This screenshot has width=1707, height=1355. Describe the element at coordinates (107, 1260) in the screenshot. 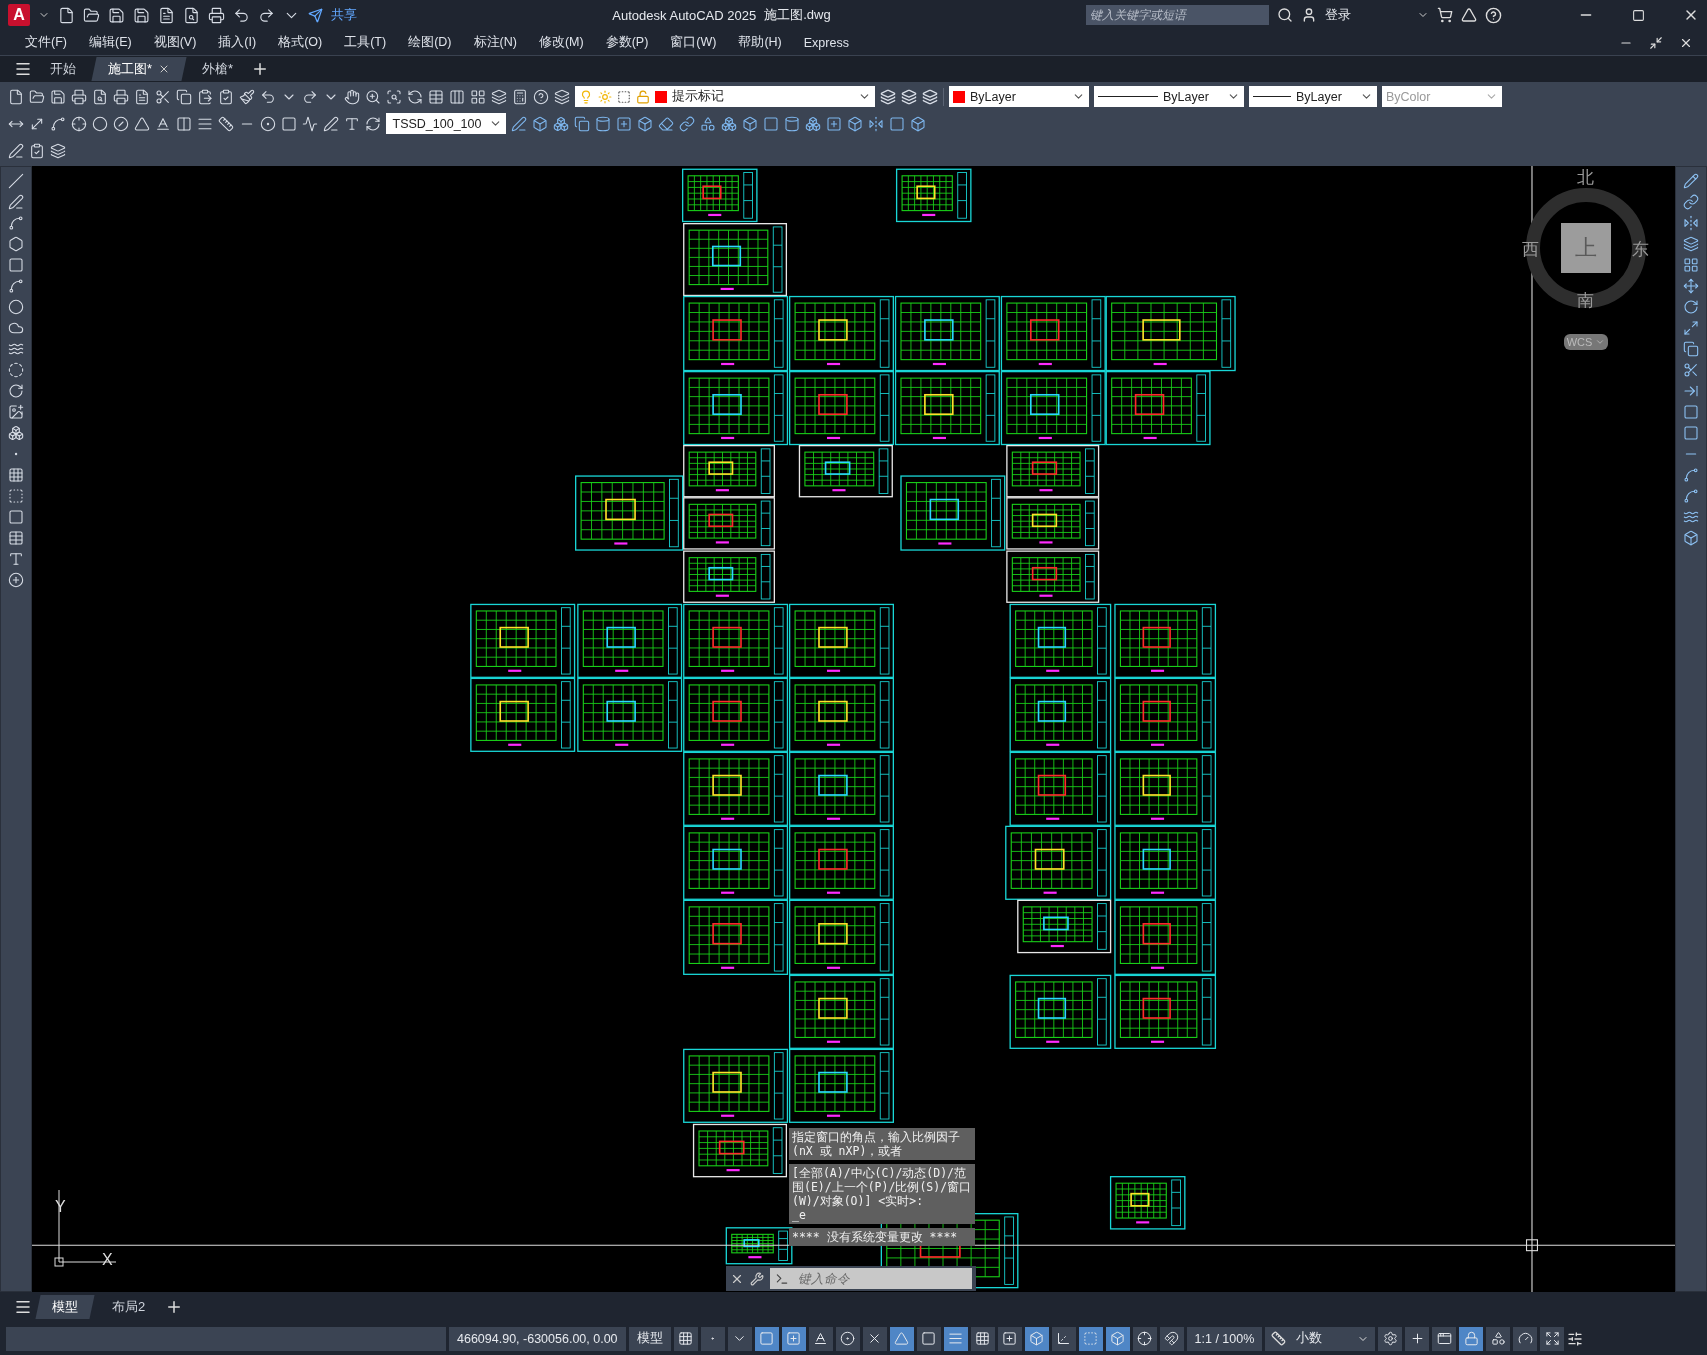

I see `axis-label: X` at that location.